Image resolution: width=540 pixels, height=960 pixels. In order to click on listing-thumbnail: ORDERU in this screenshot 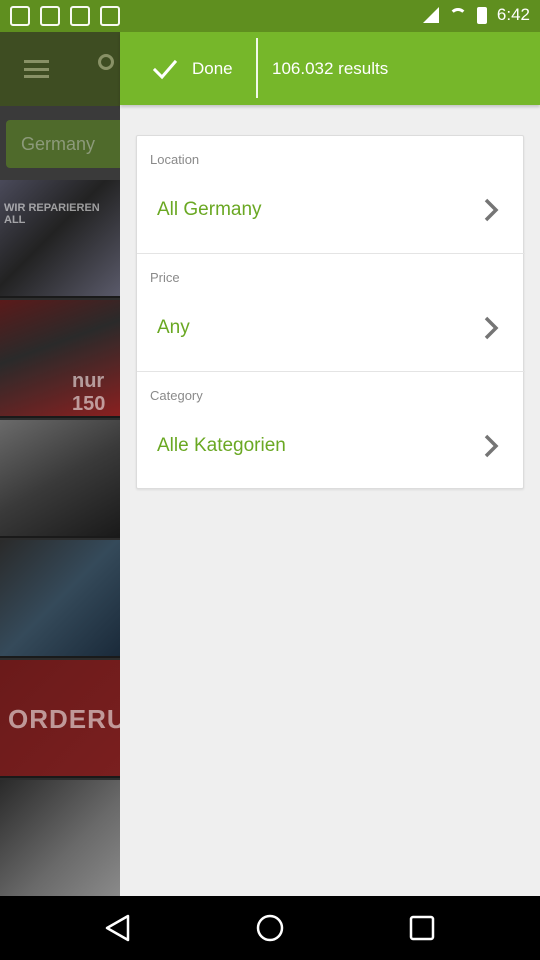, I will do `click(60, 719)`.